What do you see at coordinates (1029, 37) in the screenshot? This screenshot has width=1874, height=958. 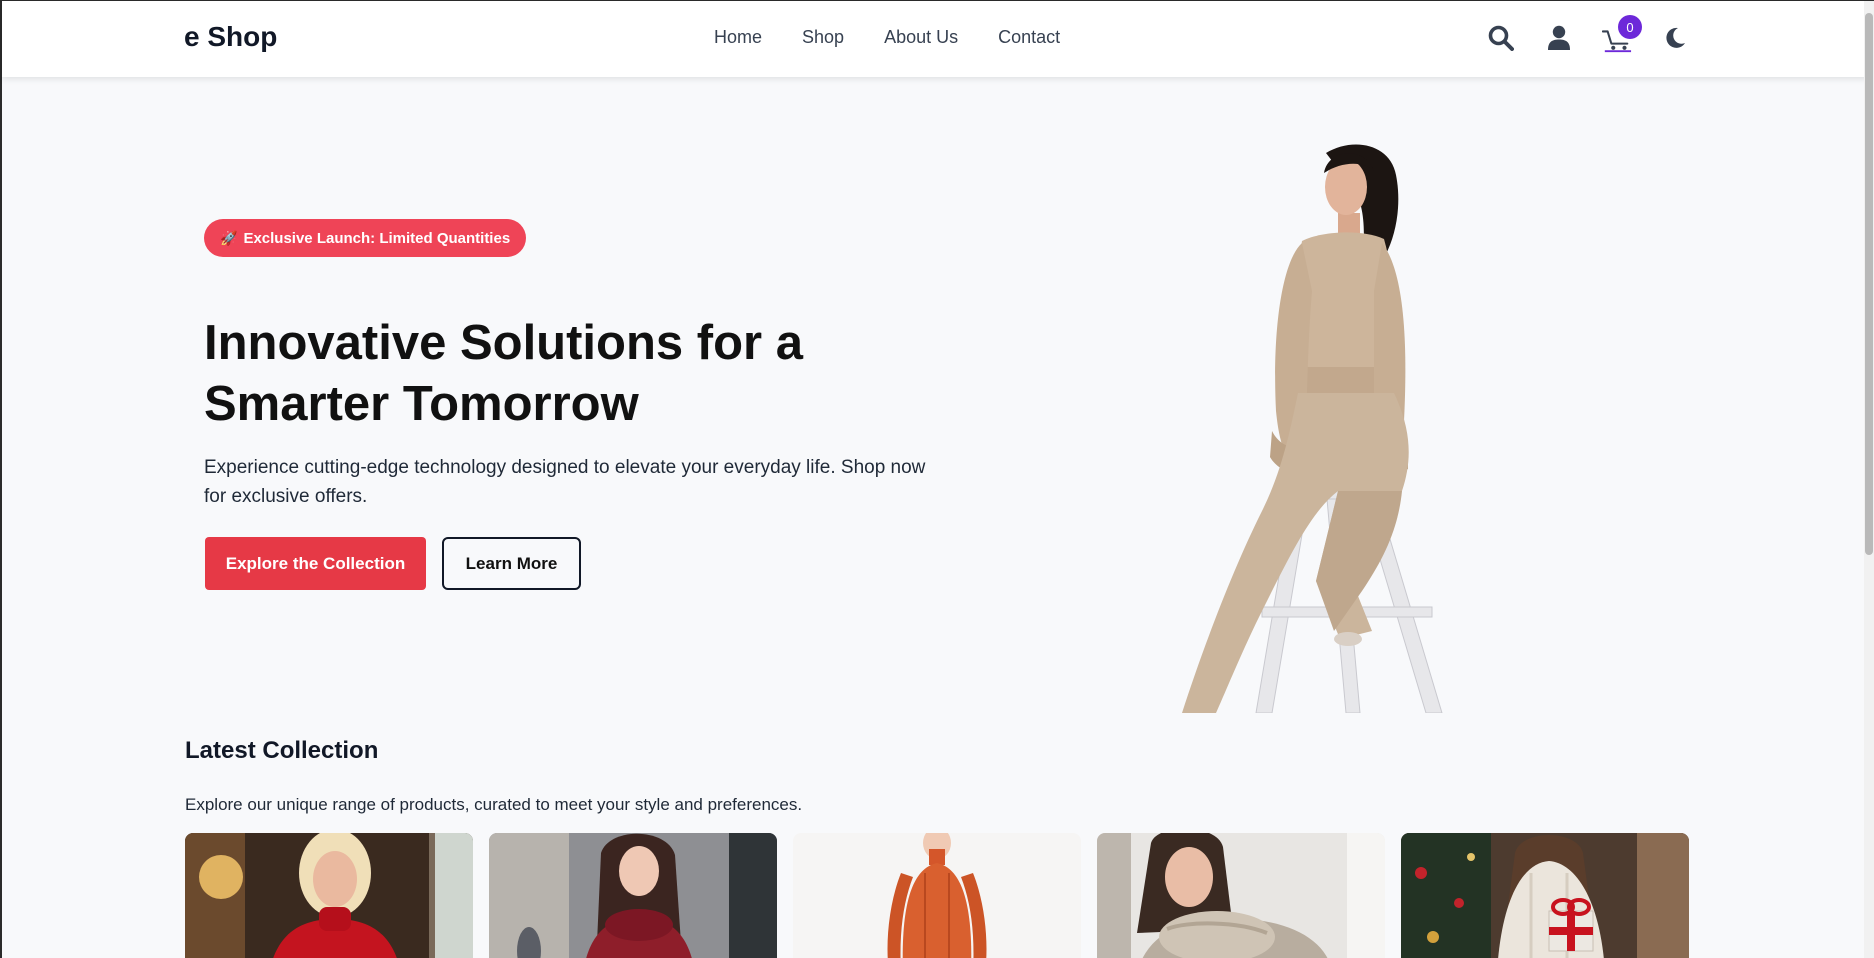 I see `nav-contact: Contact` at bounding box center [1029, 37].